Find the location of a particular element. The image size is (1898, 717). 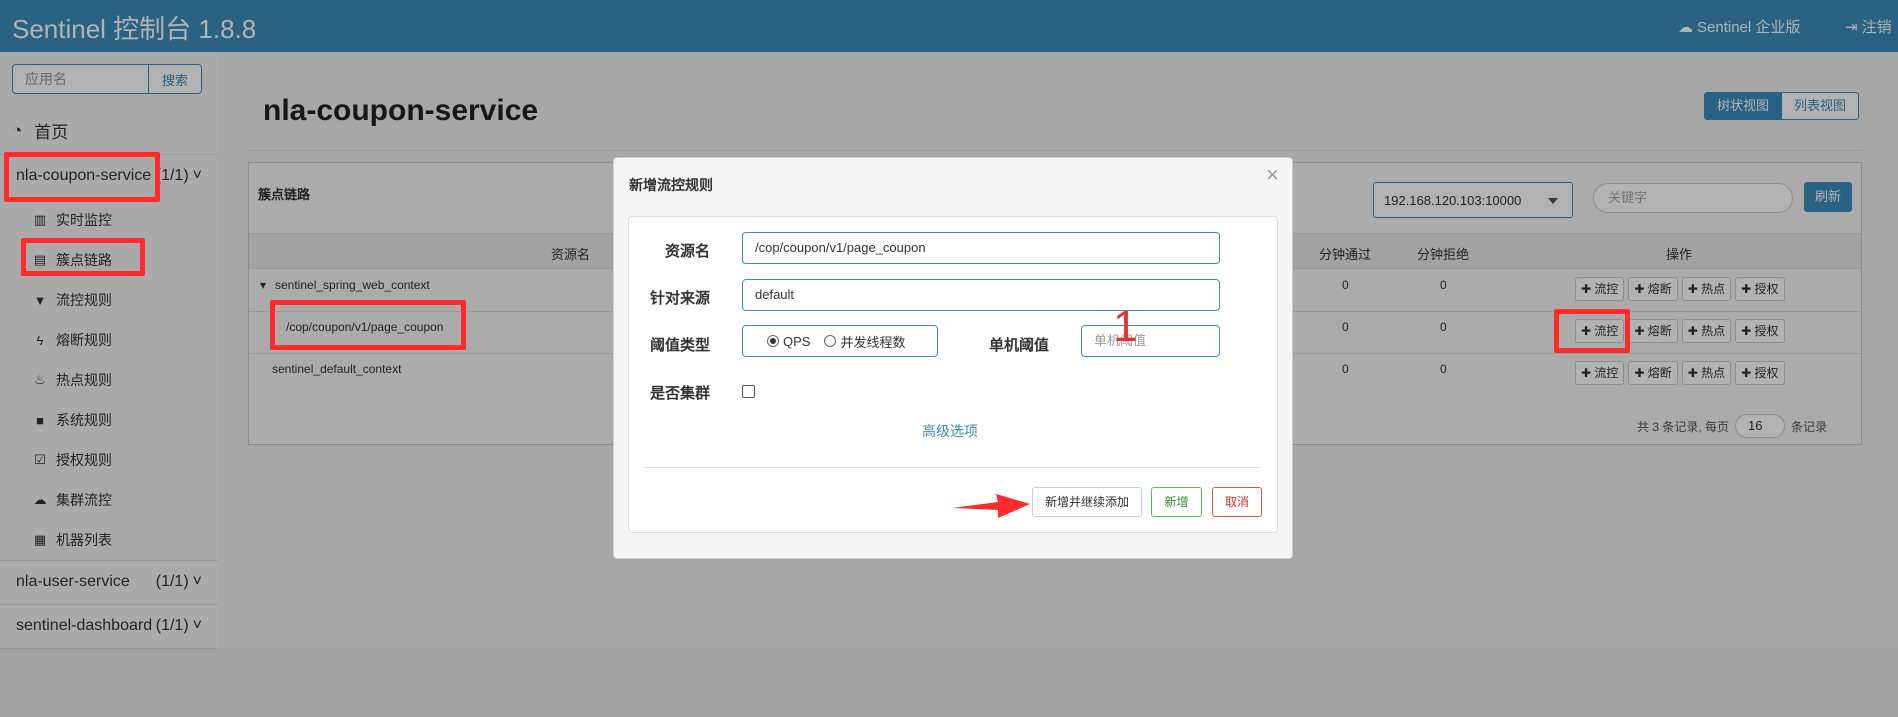

cluster-checkbox is located at coordinates (748, 391).